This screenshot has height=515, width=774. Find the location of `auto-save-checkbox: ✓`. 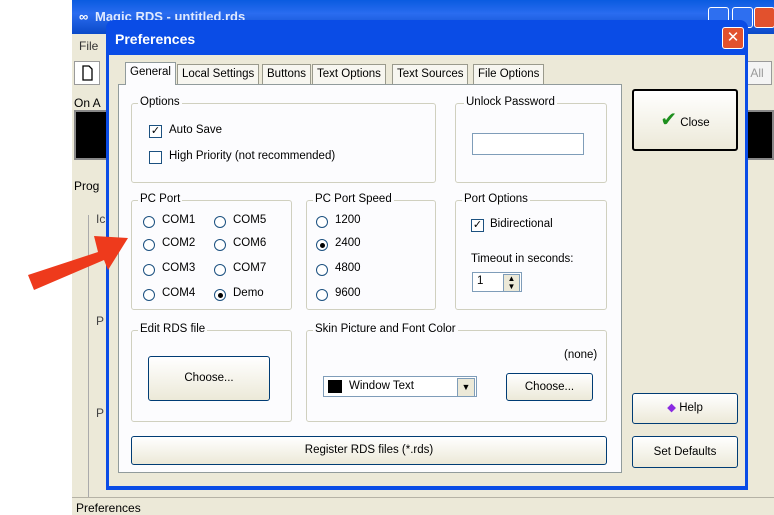

auto-save-checkbox: ✓ is located at coordinates (155, 131).